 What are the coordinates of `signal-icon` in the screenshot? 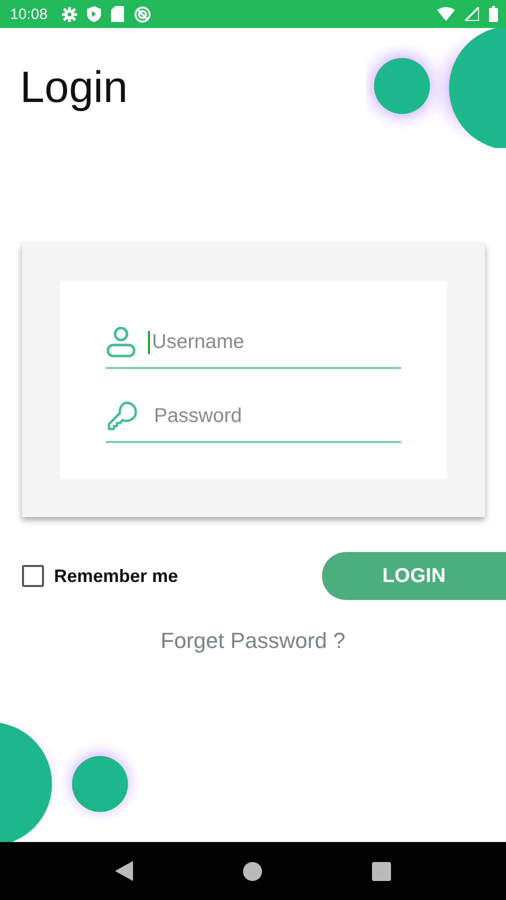 It's located at (472, 14).